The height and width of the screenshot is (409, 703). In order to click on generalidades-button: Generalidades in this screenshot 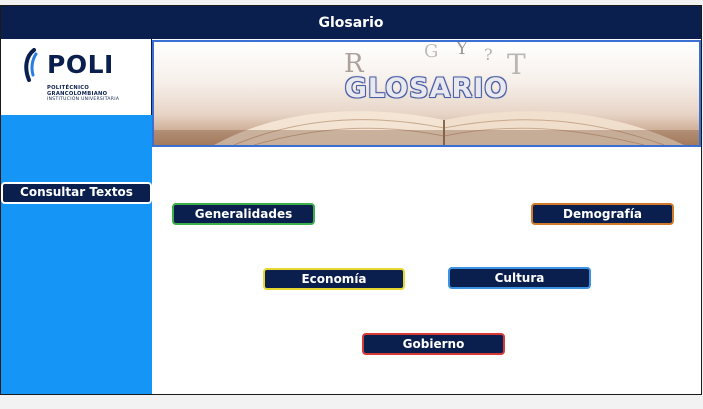, I will do `click(243, 214)`.